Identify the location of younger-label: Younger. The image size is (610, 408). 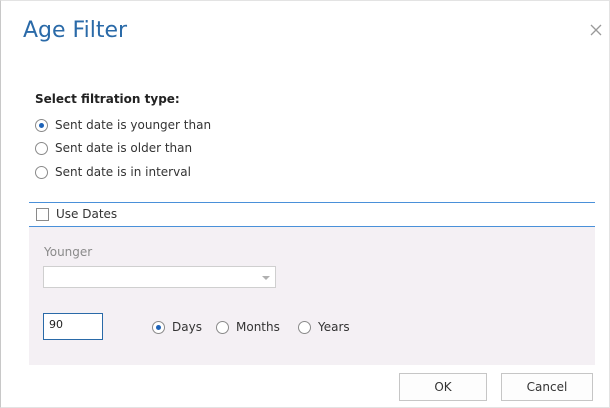
(68, 252).